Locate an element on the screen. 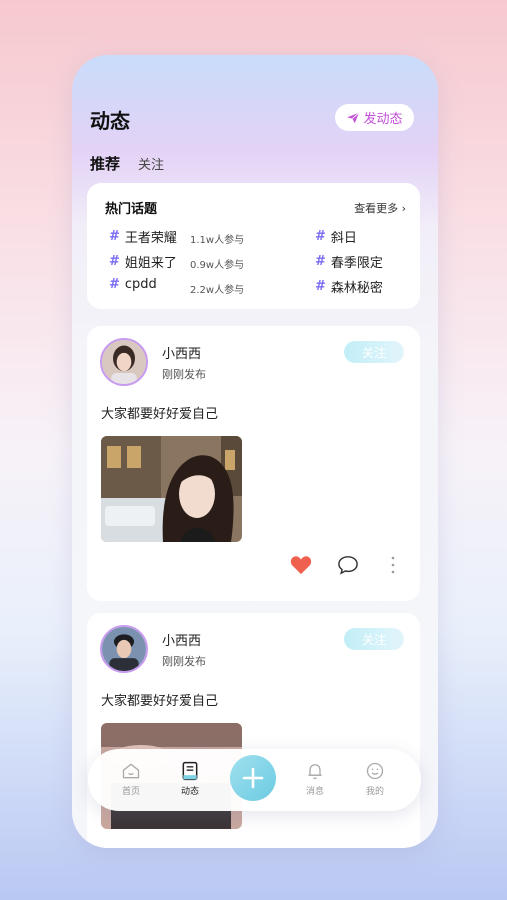  see-more-label: 查看更多 is located at coordinates (376, 208).